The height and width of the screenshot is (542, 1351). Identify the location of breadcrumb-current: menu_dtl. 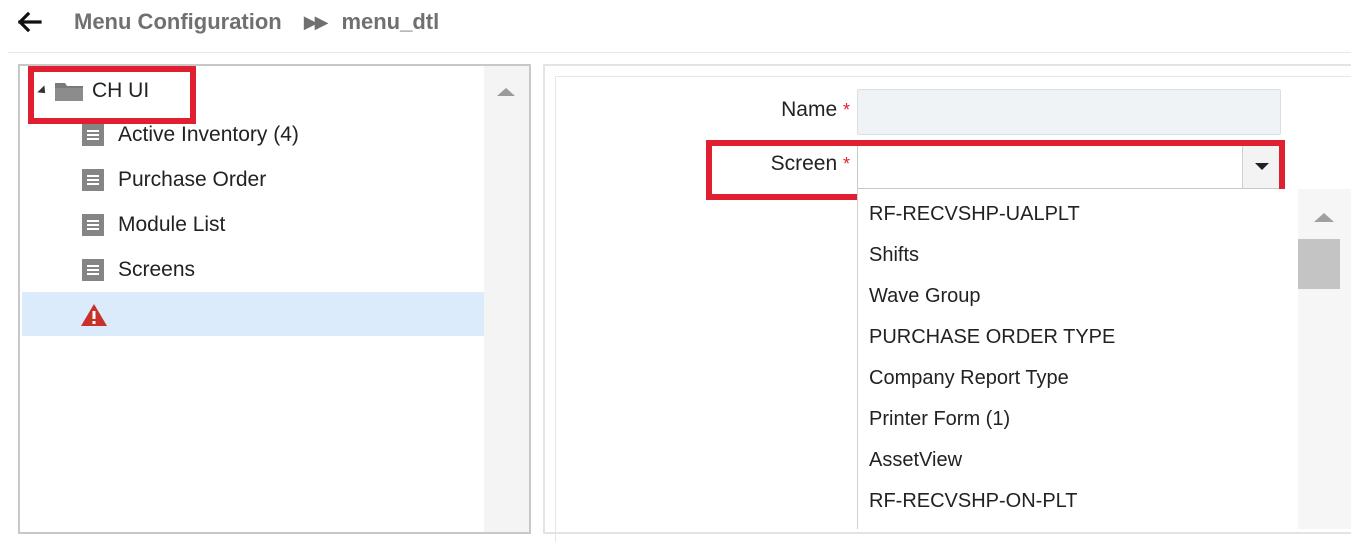
(390, 21).